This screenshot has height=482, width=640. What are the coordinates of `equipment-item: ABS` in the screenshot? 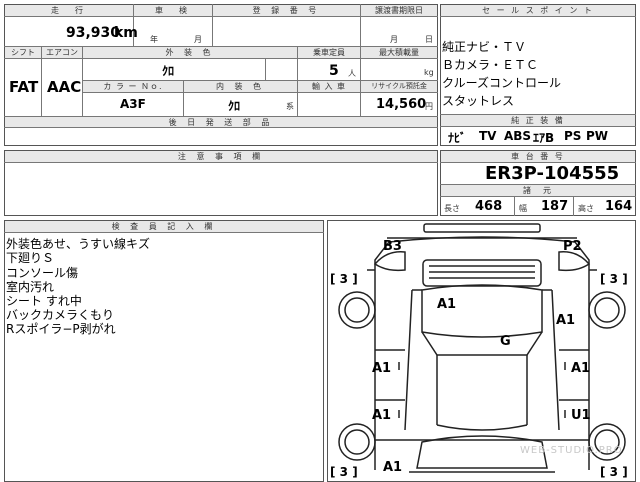 It's located at (518, 136).